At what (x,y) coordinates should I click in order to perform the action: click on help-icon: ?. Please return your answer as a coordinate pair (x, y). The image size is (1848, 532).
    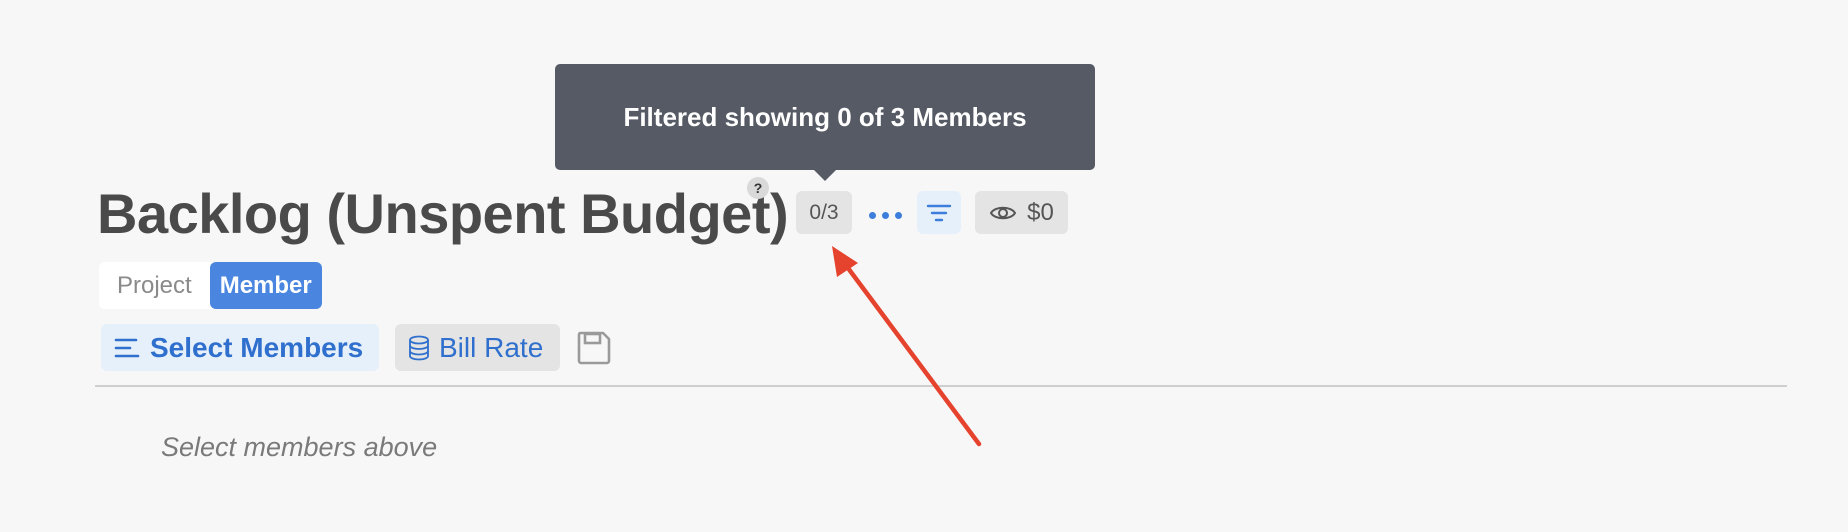
    Looking at the image, I should click on (758, 188).